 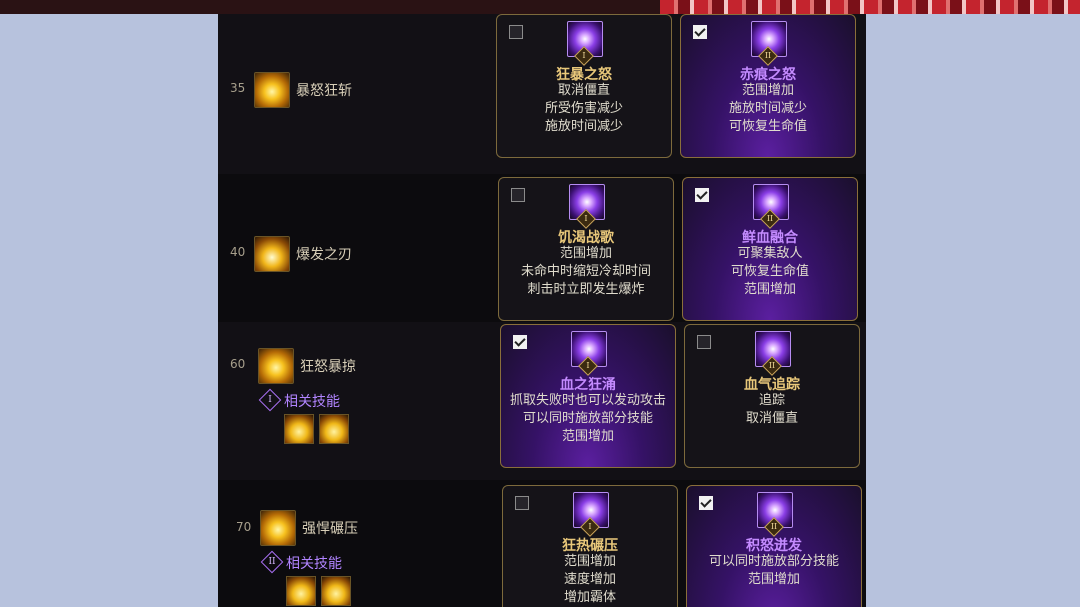 I want to click on related-skills-link: I 相关技能, so click(x=299, y=400).